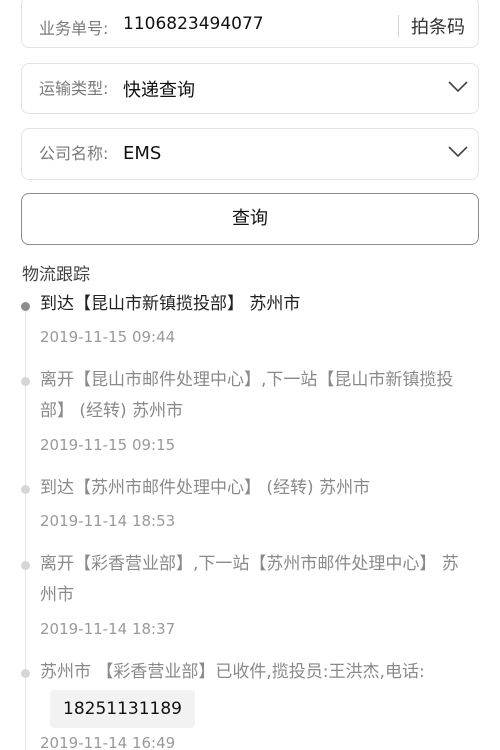 The width and height of the screenshot is (500, 750). What do you see at coordinates (159, 90) in the screenshot?
I see `transport-type-value: 快递查询` at bounding box center [159, 90].